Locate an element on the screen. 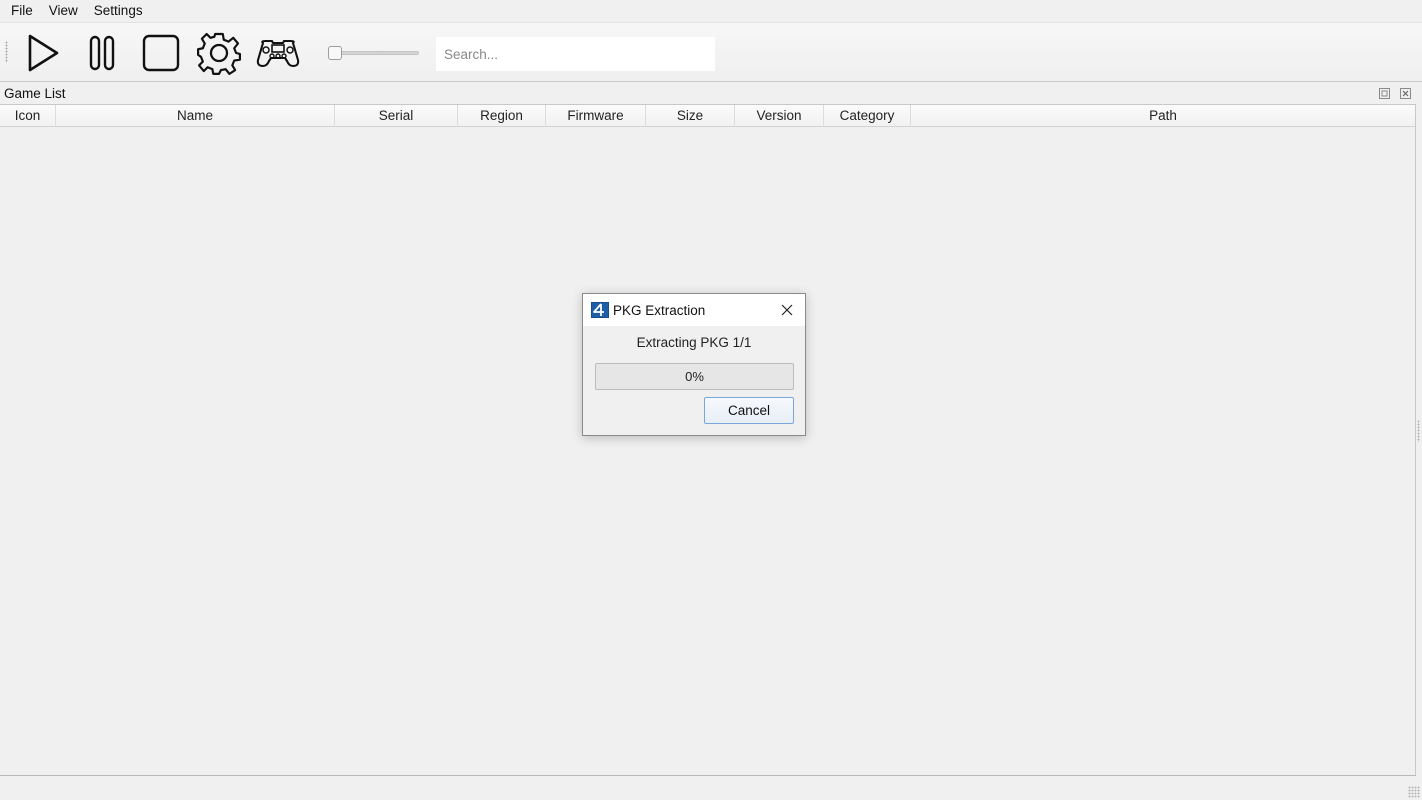 Image resolution: width=1422 pixels, height=800 pixels. toolbar-grip-handle is located at coordinates (6, 52).